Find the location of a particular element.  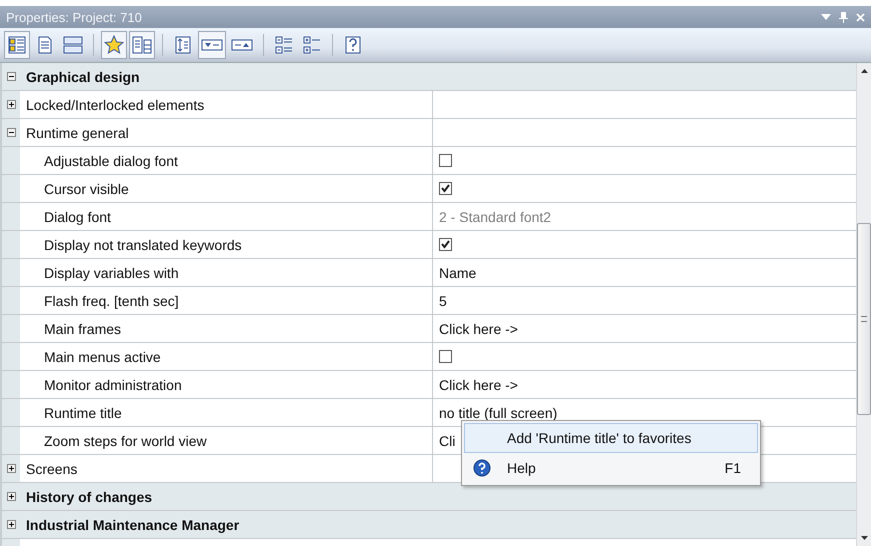

menu-item: Add 'Runtime title' to favorites is located at coordinates (611, 438).